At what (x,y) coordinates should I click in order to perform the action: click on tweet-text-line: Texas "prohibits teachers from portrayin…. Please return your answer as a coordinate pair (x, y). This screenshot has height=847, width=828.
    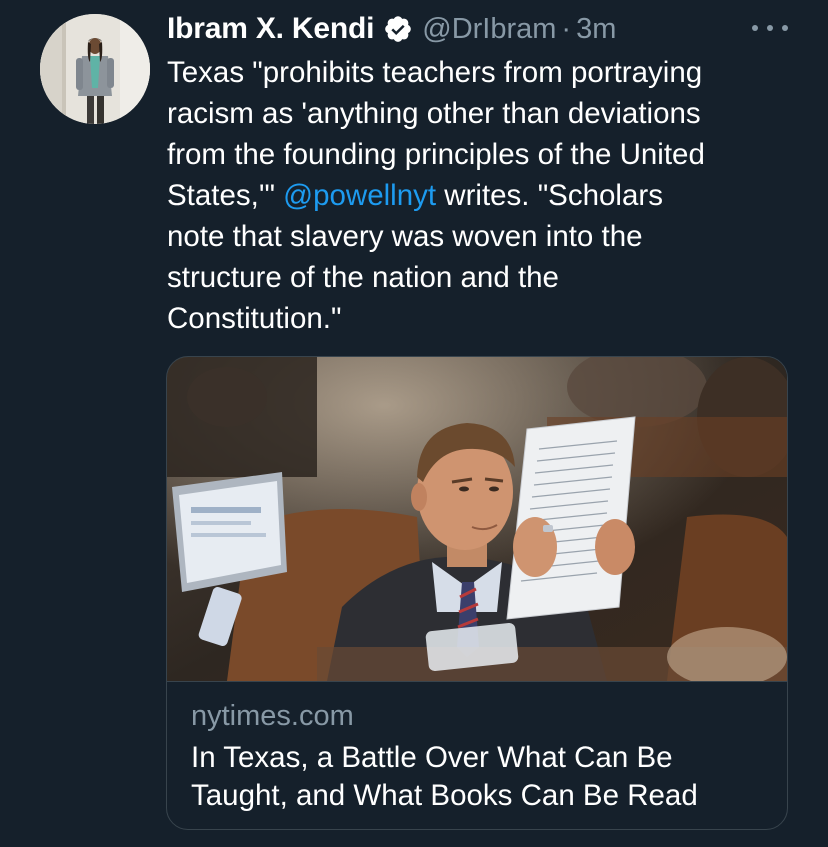
    Looking at the image, I should click on (435, 72).